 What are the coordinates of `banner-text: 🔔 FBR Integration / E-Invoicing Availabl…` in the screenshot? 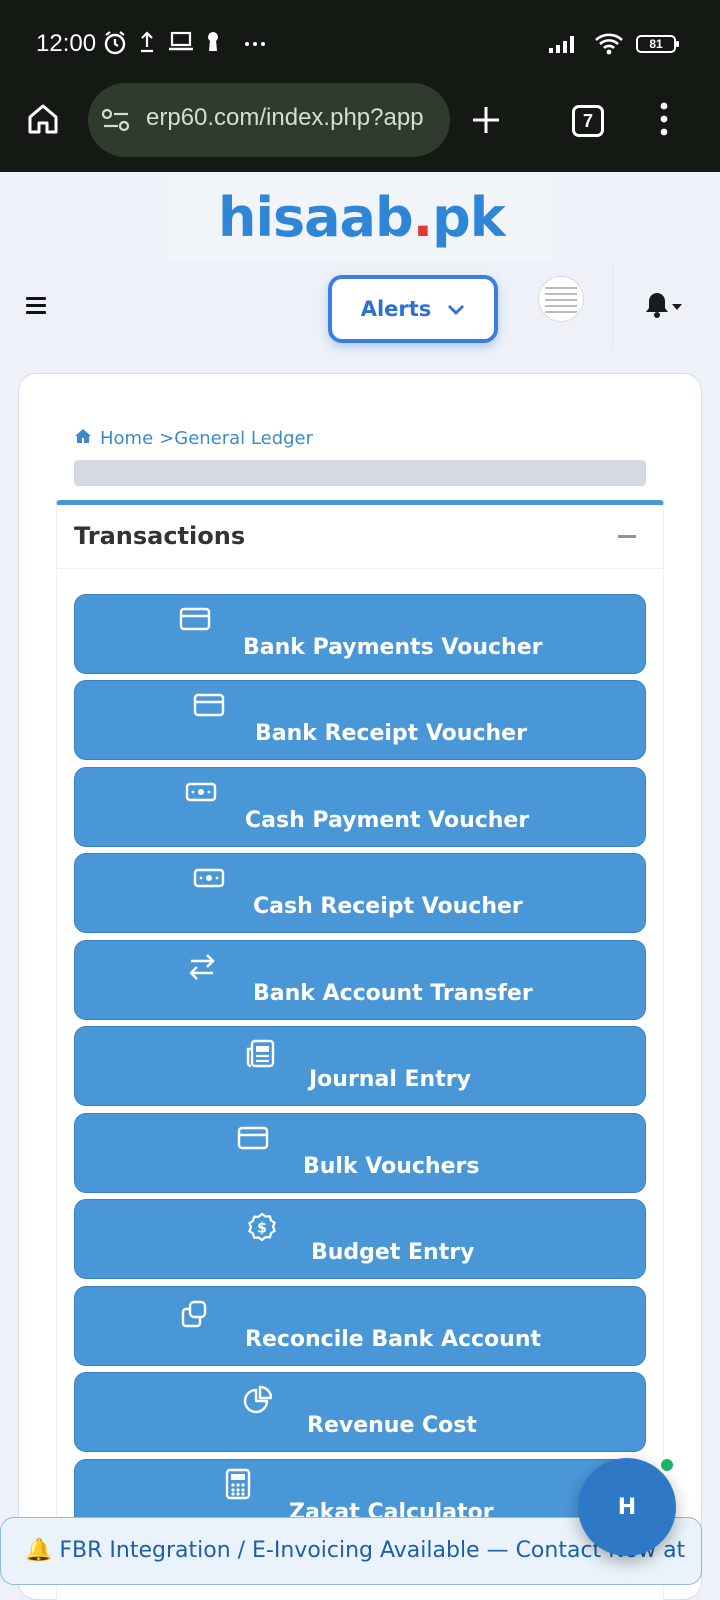 It's located at (355, 1550).